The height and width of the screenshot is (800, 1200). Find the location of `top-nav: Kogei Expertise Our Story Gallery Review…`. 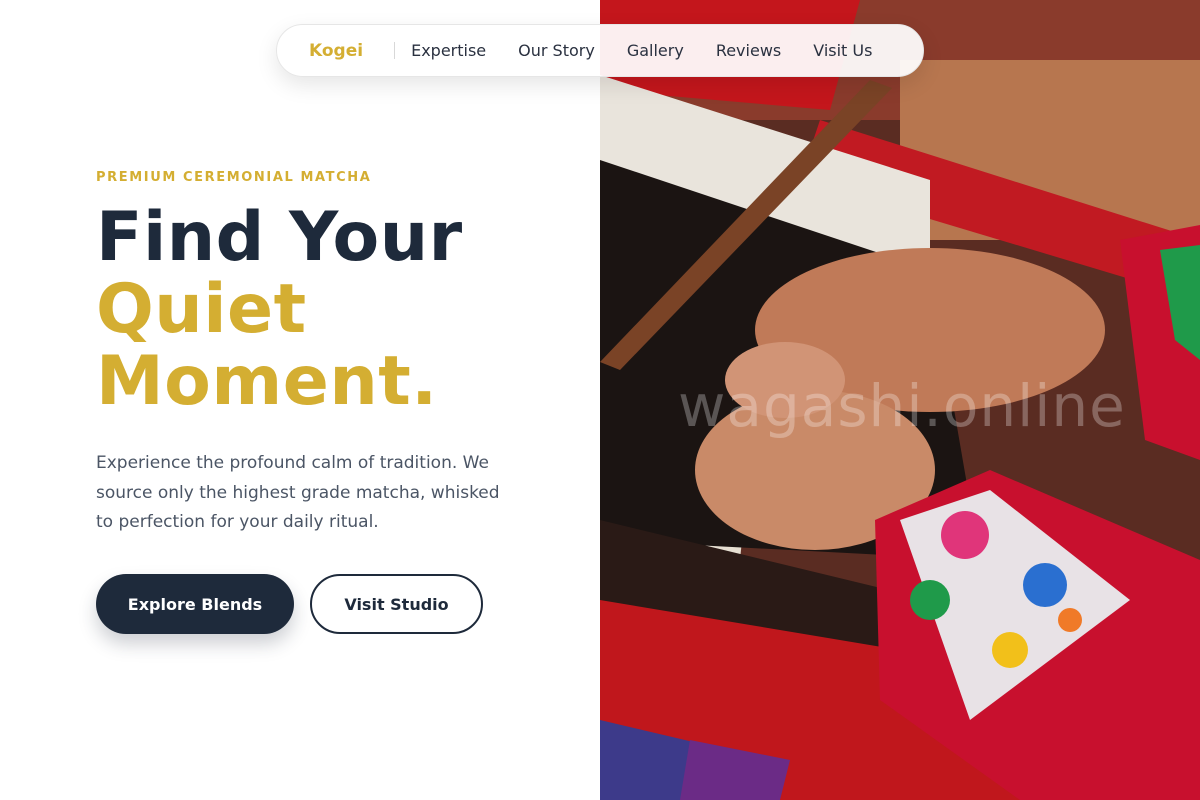

top-nav: Kogei Expertise Our Story Gallery Review… is located at coordinates (600, 50).